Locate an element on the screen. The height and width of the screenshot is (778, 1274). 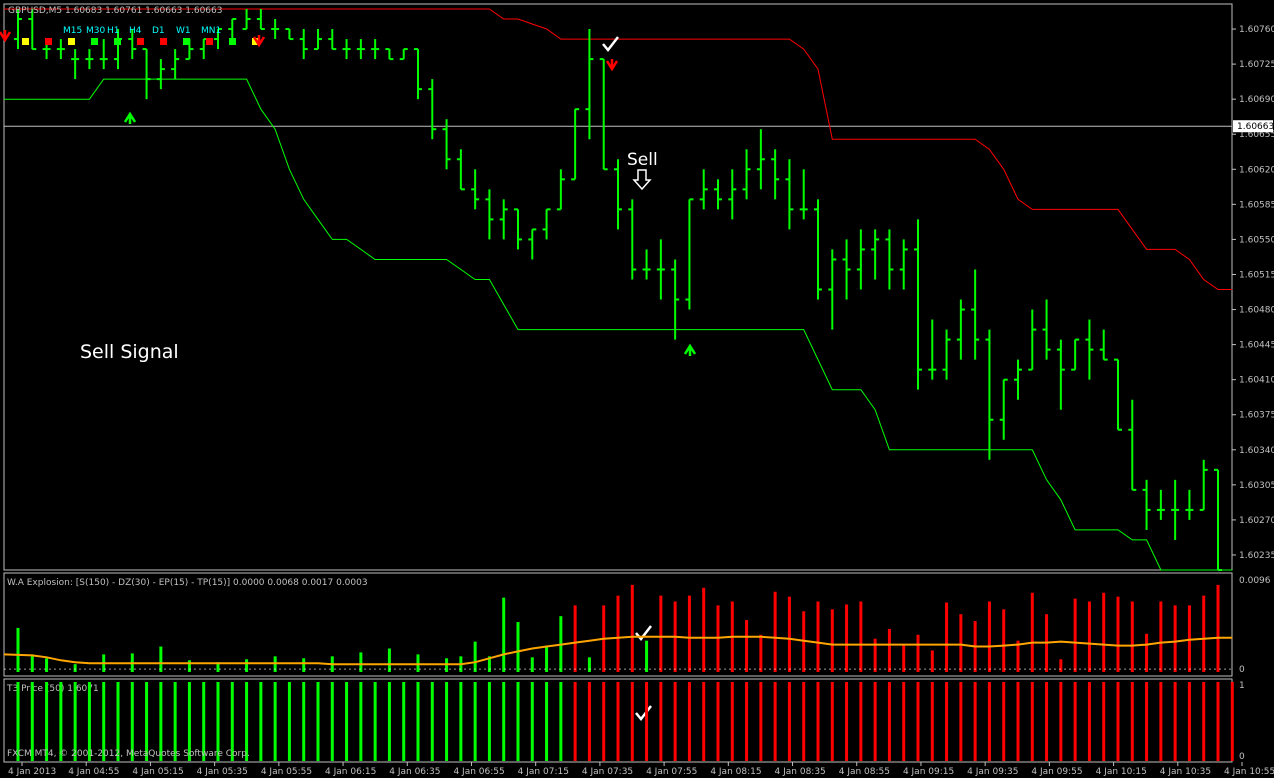
time-tick-label: 4 Jan 06:55 is located at coordinates (478, 772).